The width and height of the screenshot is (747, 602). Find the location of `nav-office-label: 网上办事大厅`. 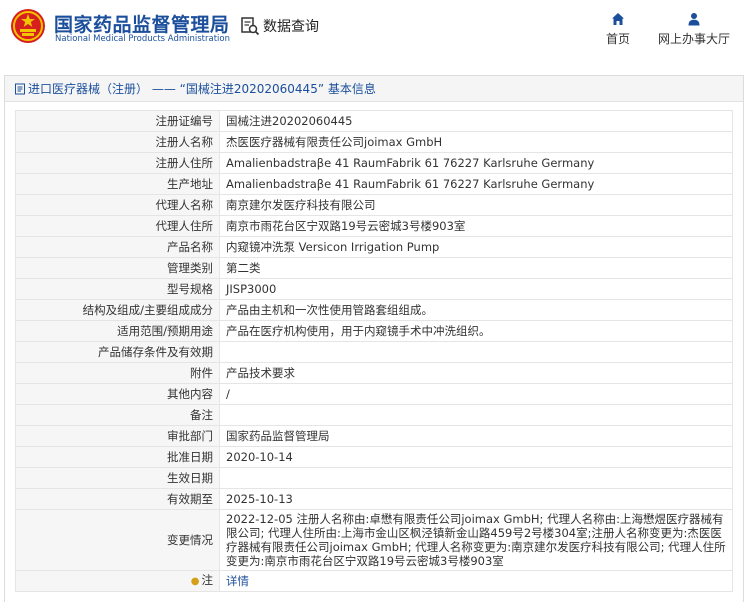

nav-office-label: 网上办事大厅 is located at coordinates (693, 39).